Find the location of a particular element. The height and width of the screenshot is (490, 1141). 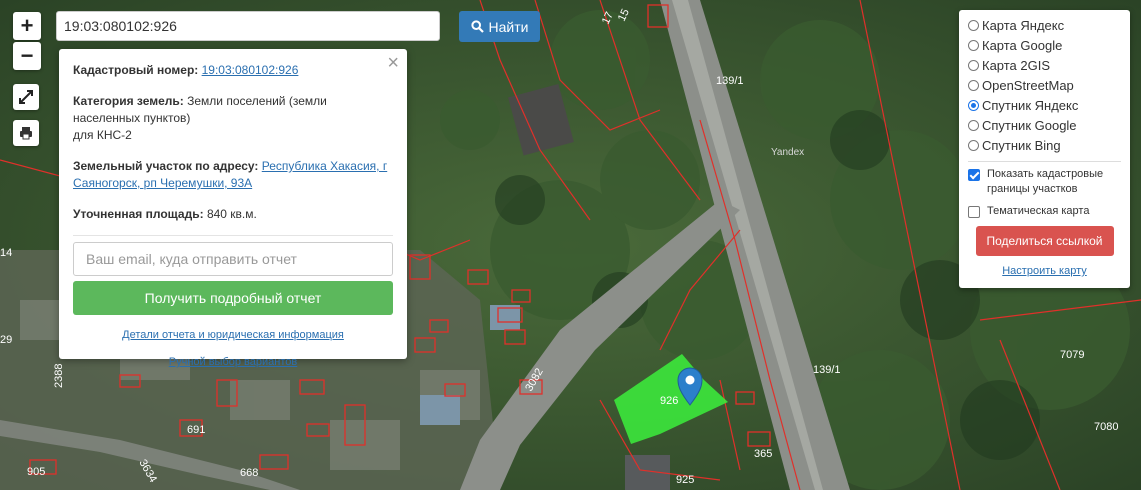

close-icon: × is located at coordinates (393, 63).